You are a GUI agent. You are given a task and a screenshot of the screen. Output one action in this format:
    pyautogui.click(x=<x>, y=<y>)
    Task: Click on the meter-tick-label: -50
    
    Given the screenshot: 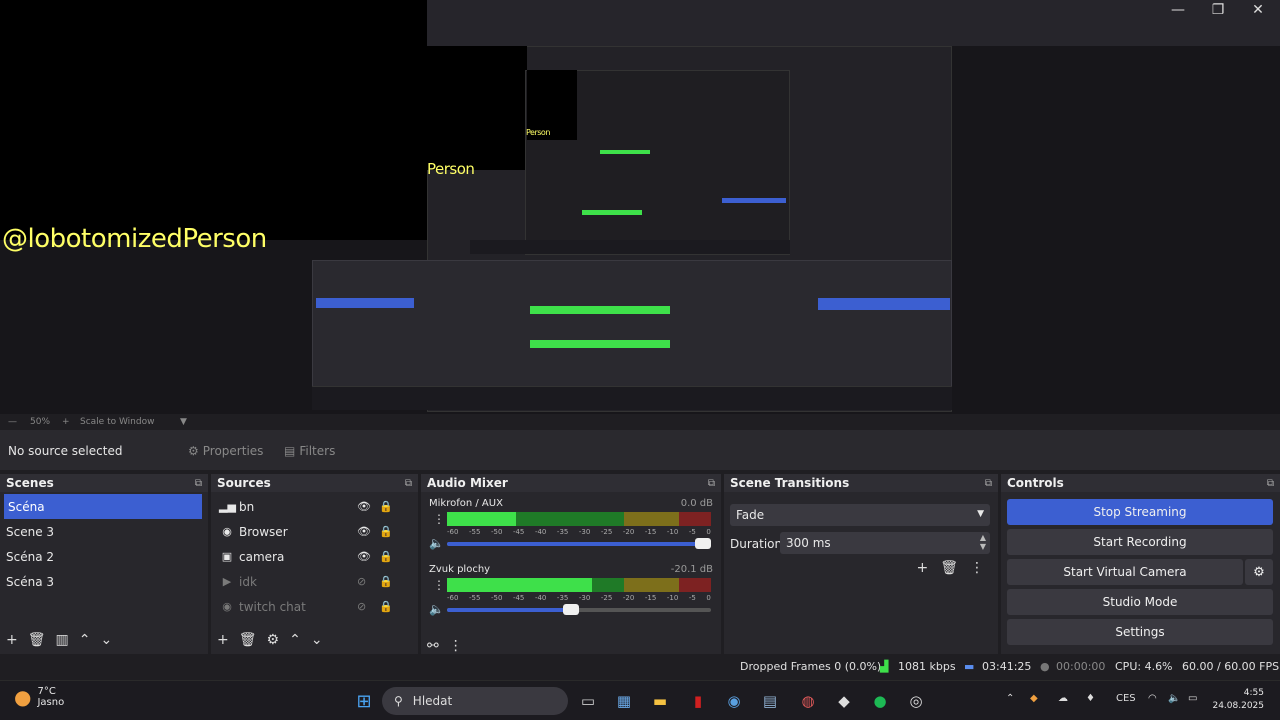 What is the action you would take?
    pyautogui.click(x=496, y=532)
    